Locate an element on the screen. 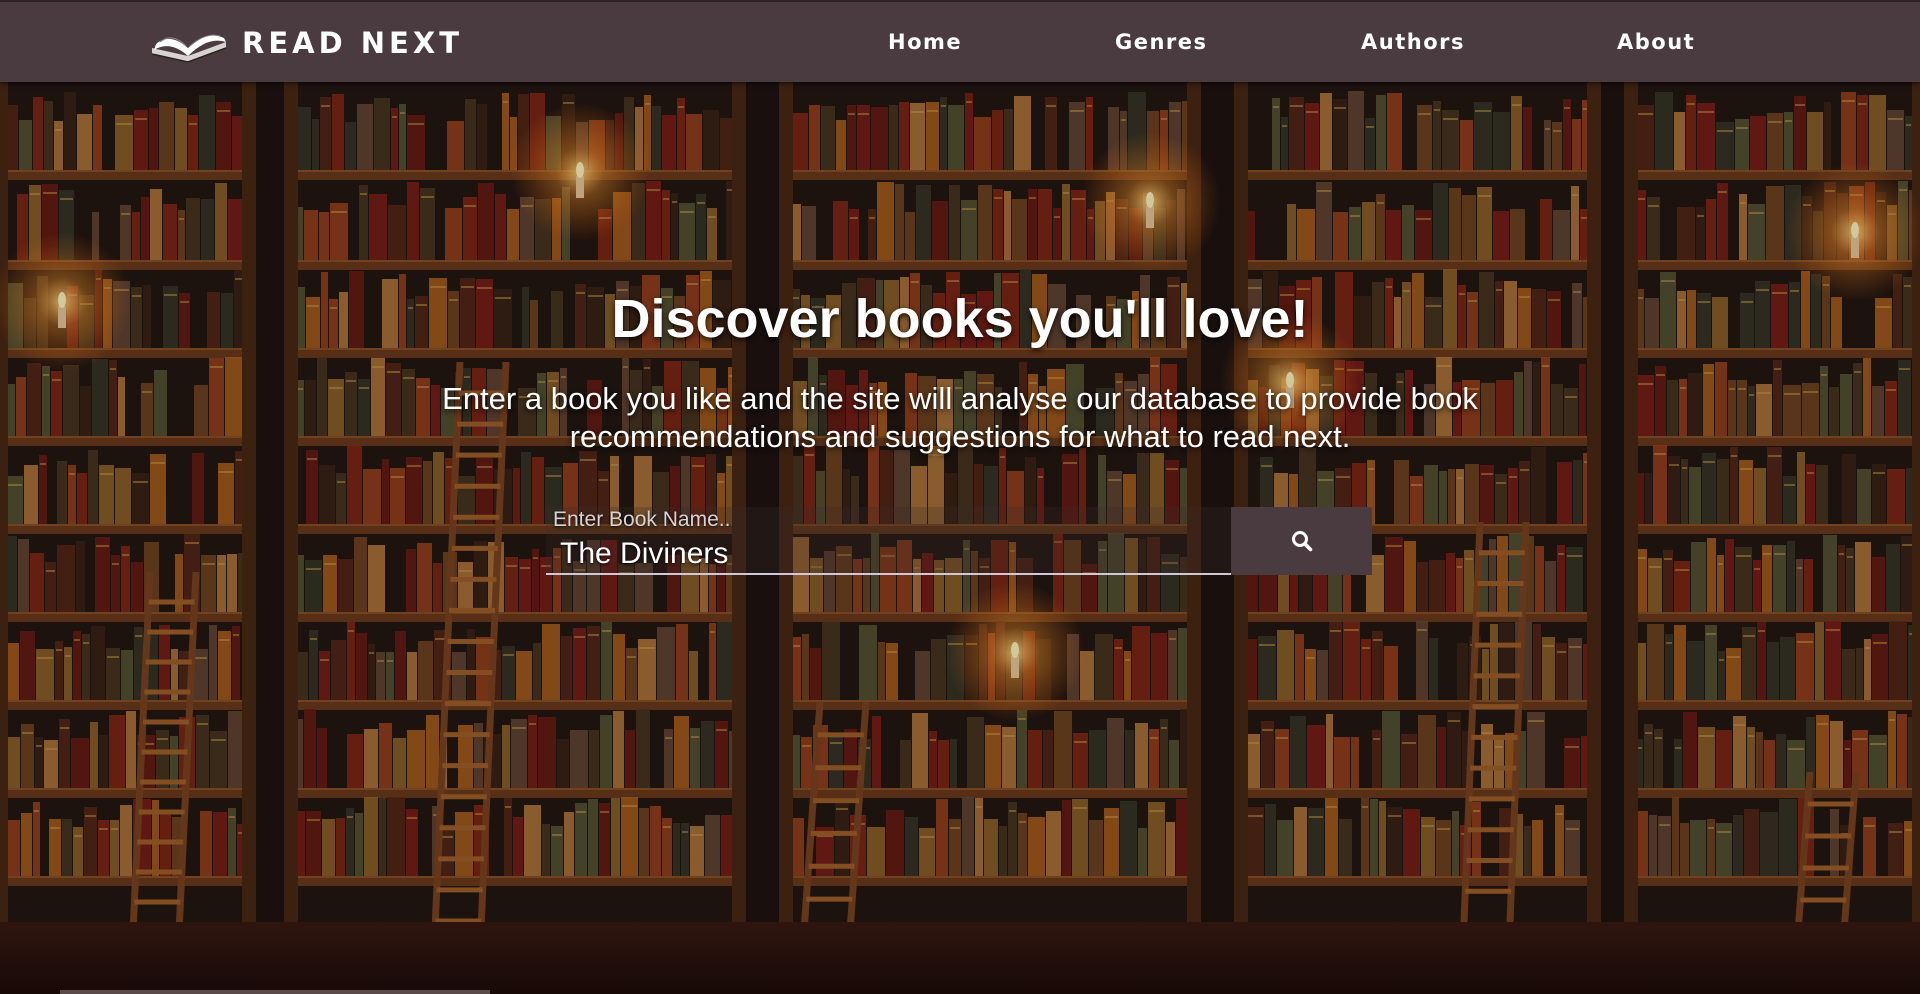 The width and height of the screenshot is (1920, 994). hero-title: Discover books you'll love! is located at coordinates (960, 319).